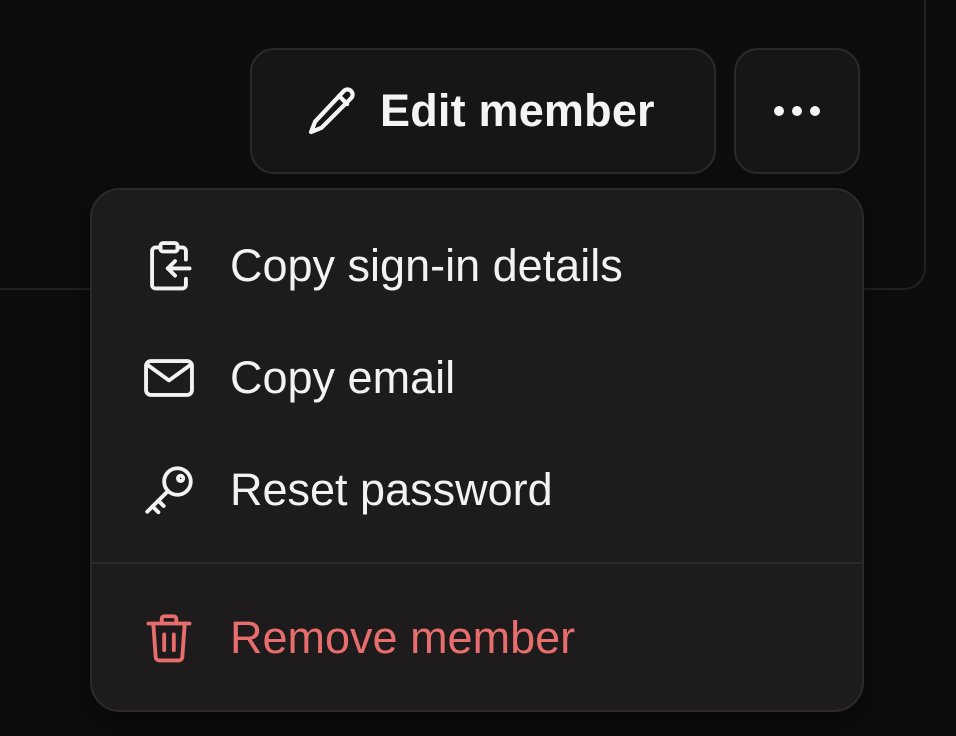 The width and height of the screenshot is (956, 736). I want to click on menu-item-label: Reset password, so click(391, 489).